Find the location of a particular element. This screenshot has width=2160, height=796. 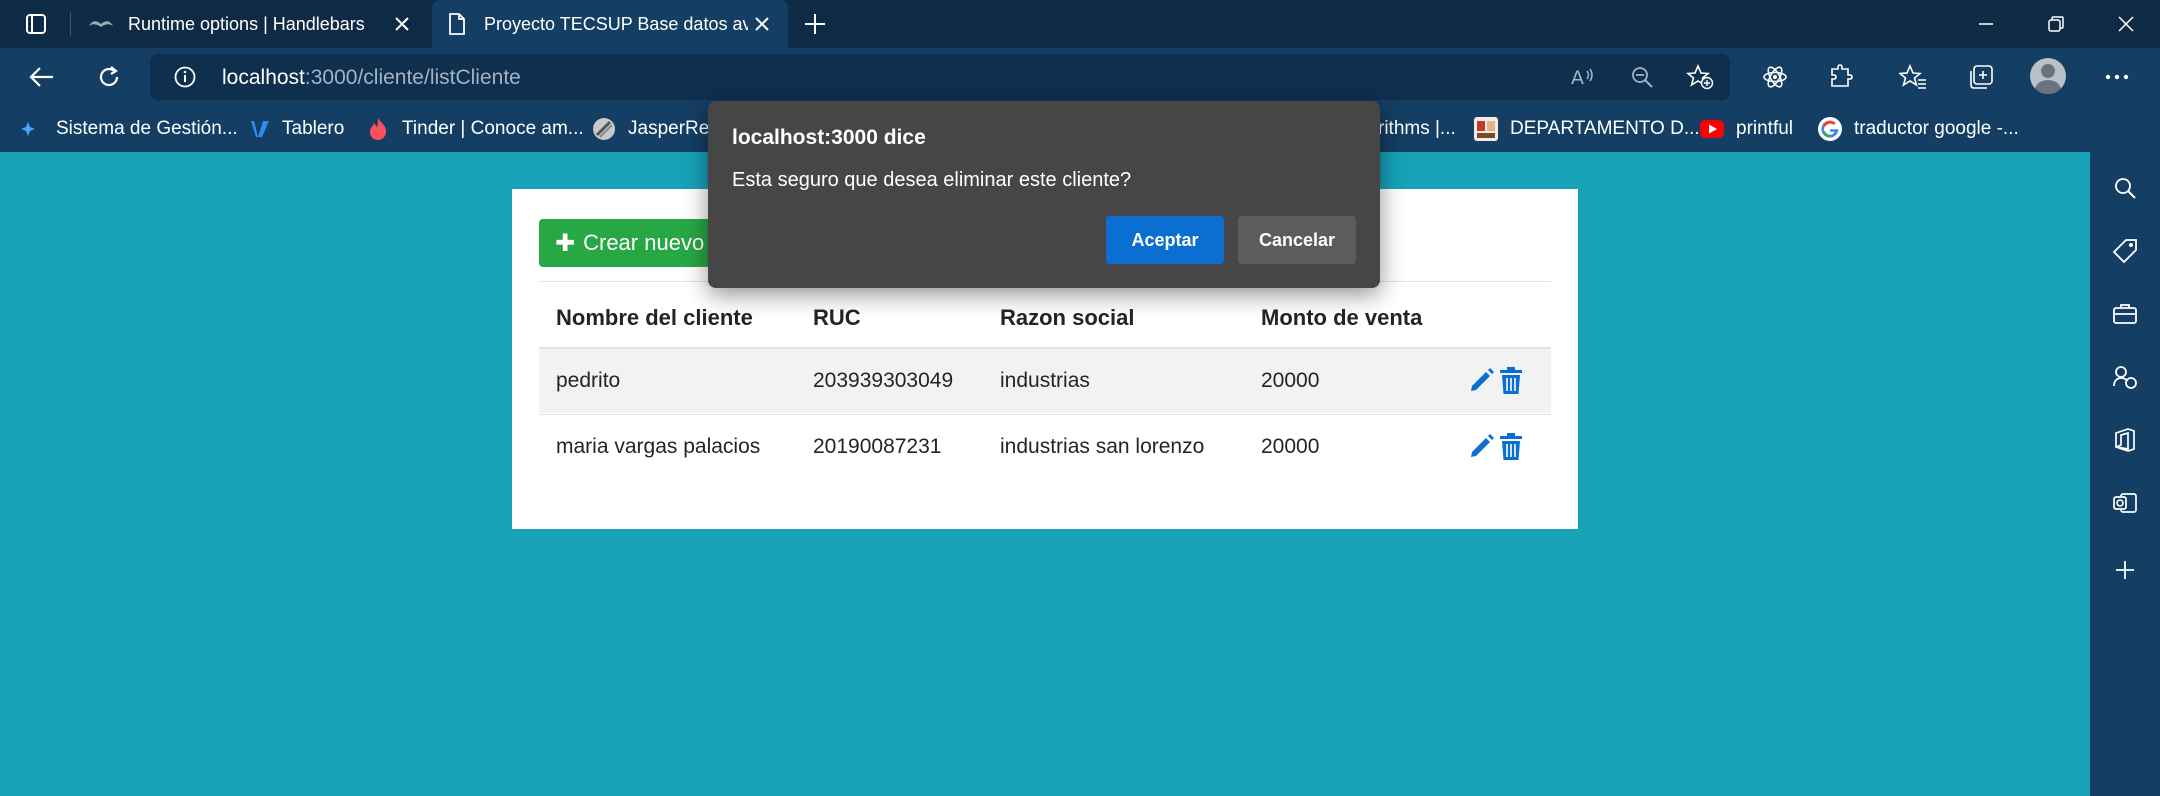

youtube-icon is located at coordinates (1712, 129).